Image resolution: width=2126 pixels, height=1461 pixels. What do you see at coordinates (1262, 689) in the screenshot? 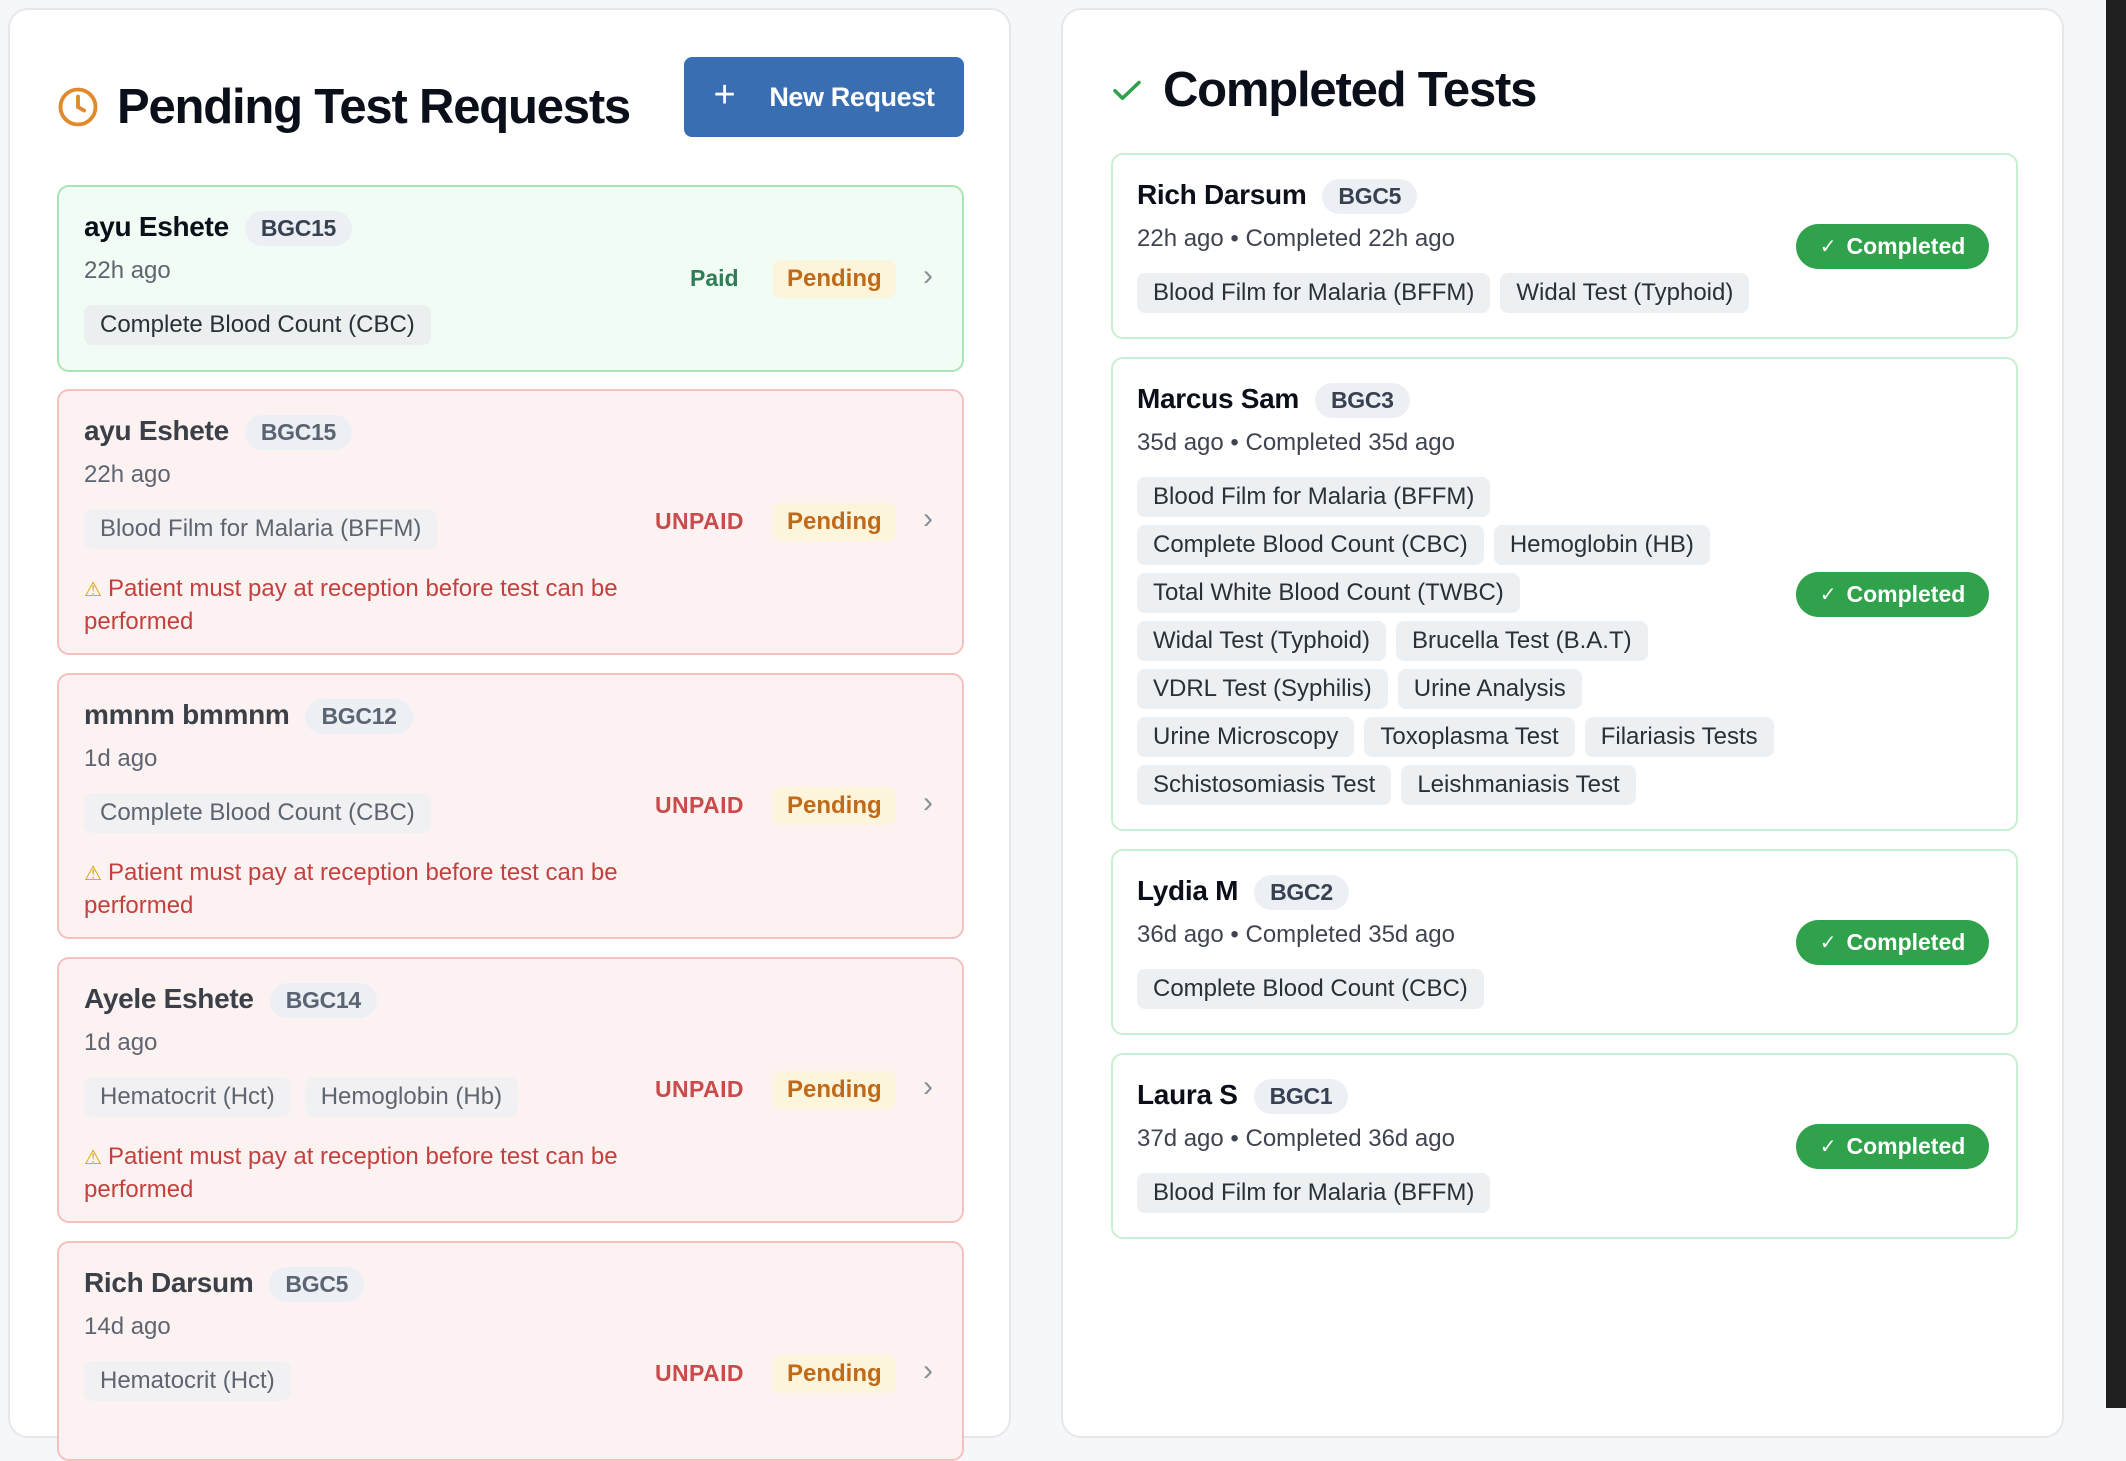
I see `test-chip: VDRL Test (Syphilis)` at bounding box center [1262, 689].